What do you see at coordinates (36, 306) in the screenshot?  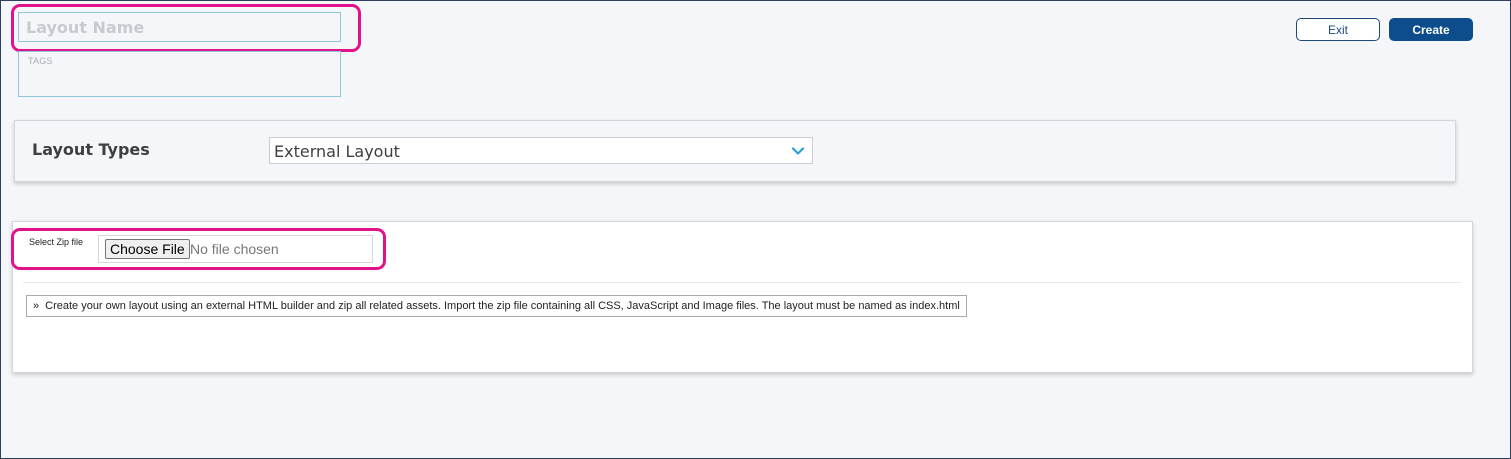 I see `double-chevron-right-icon: »` at bounding box center [36, 306].